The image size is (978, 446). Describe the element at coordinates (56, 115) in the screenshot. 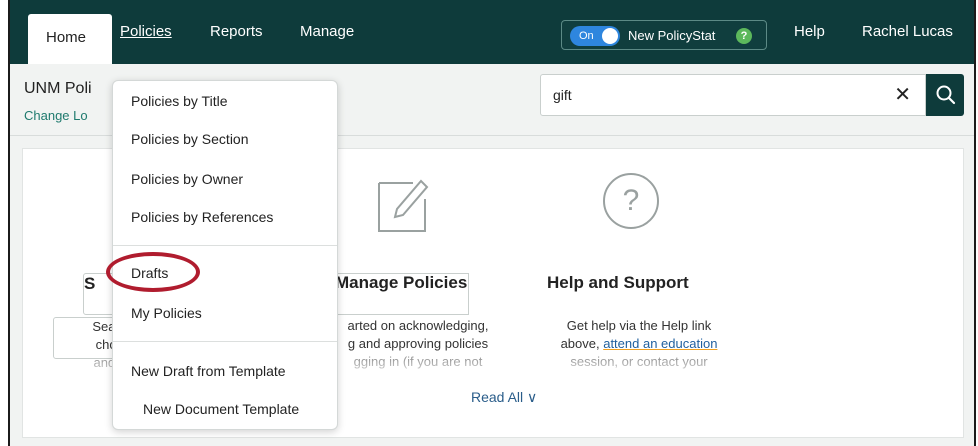

I see `change-location-link: Change Lo` at that location.